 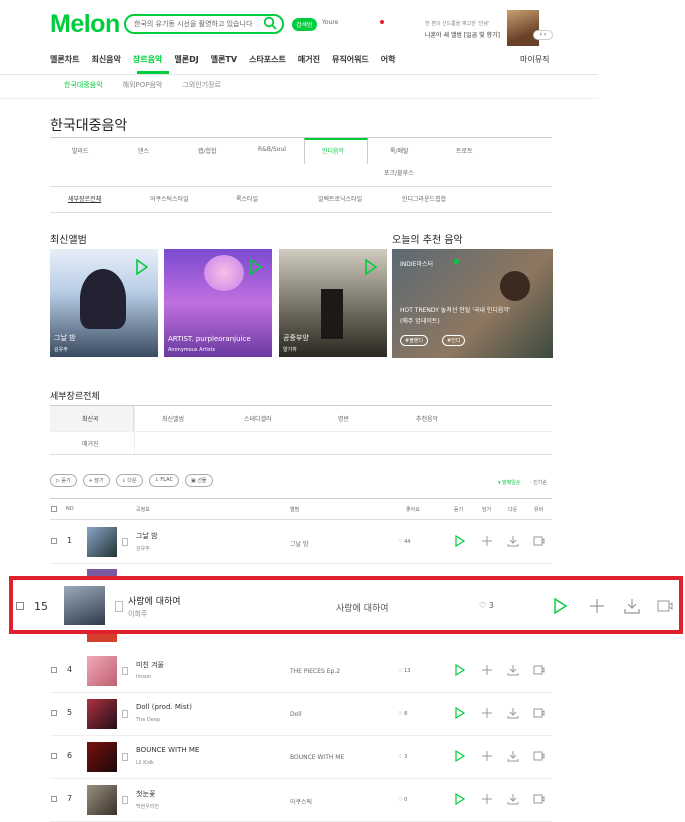 What do you see at coordinates (362, 607) in the screenshot?
I see `row-album: 사랑에 대하여` at bounding box center [362, 607].